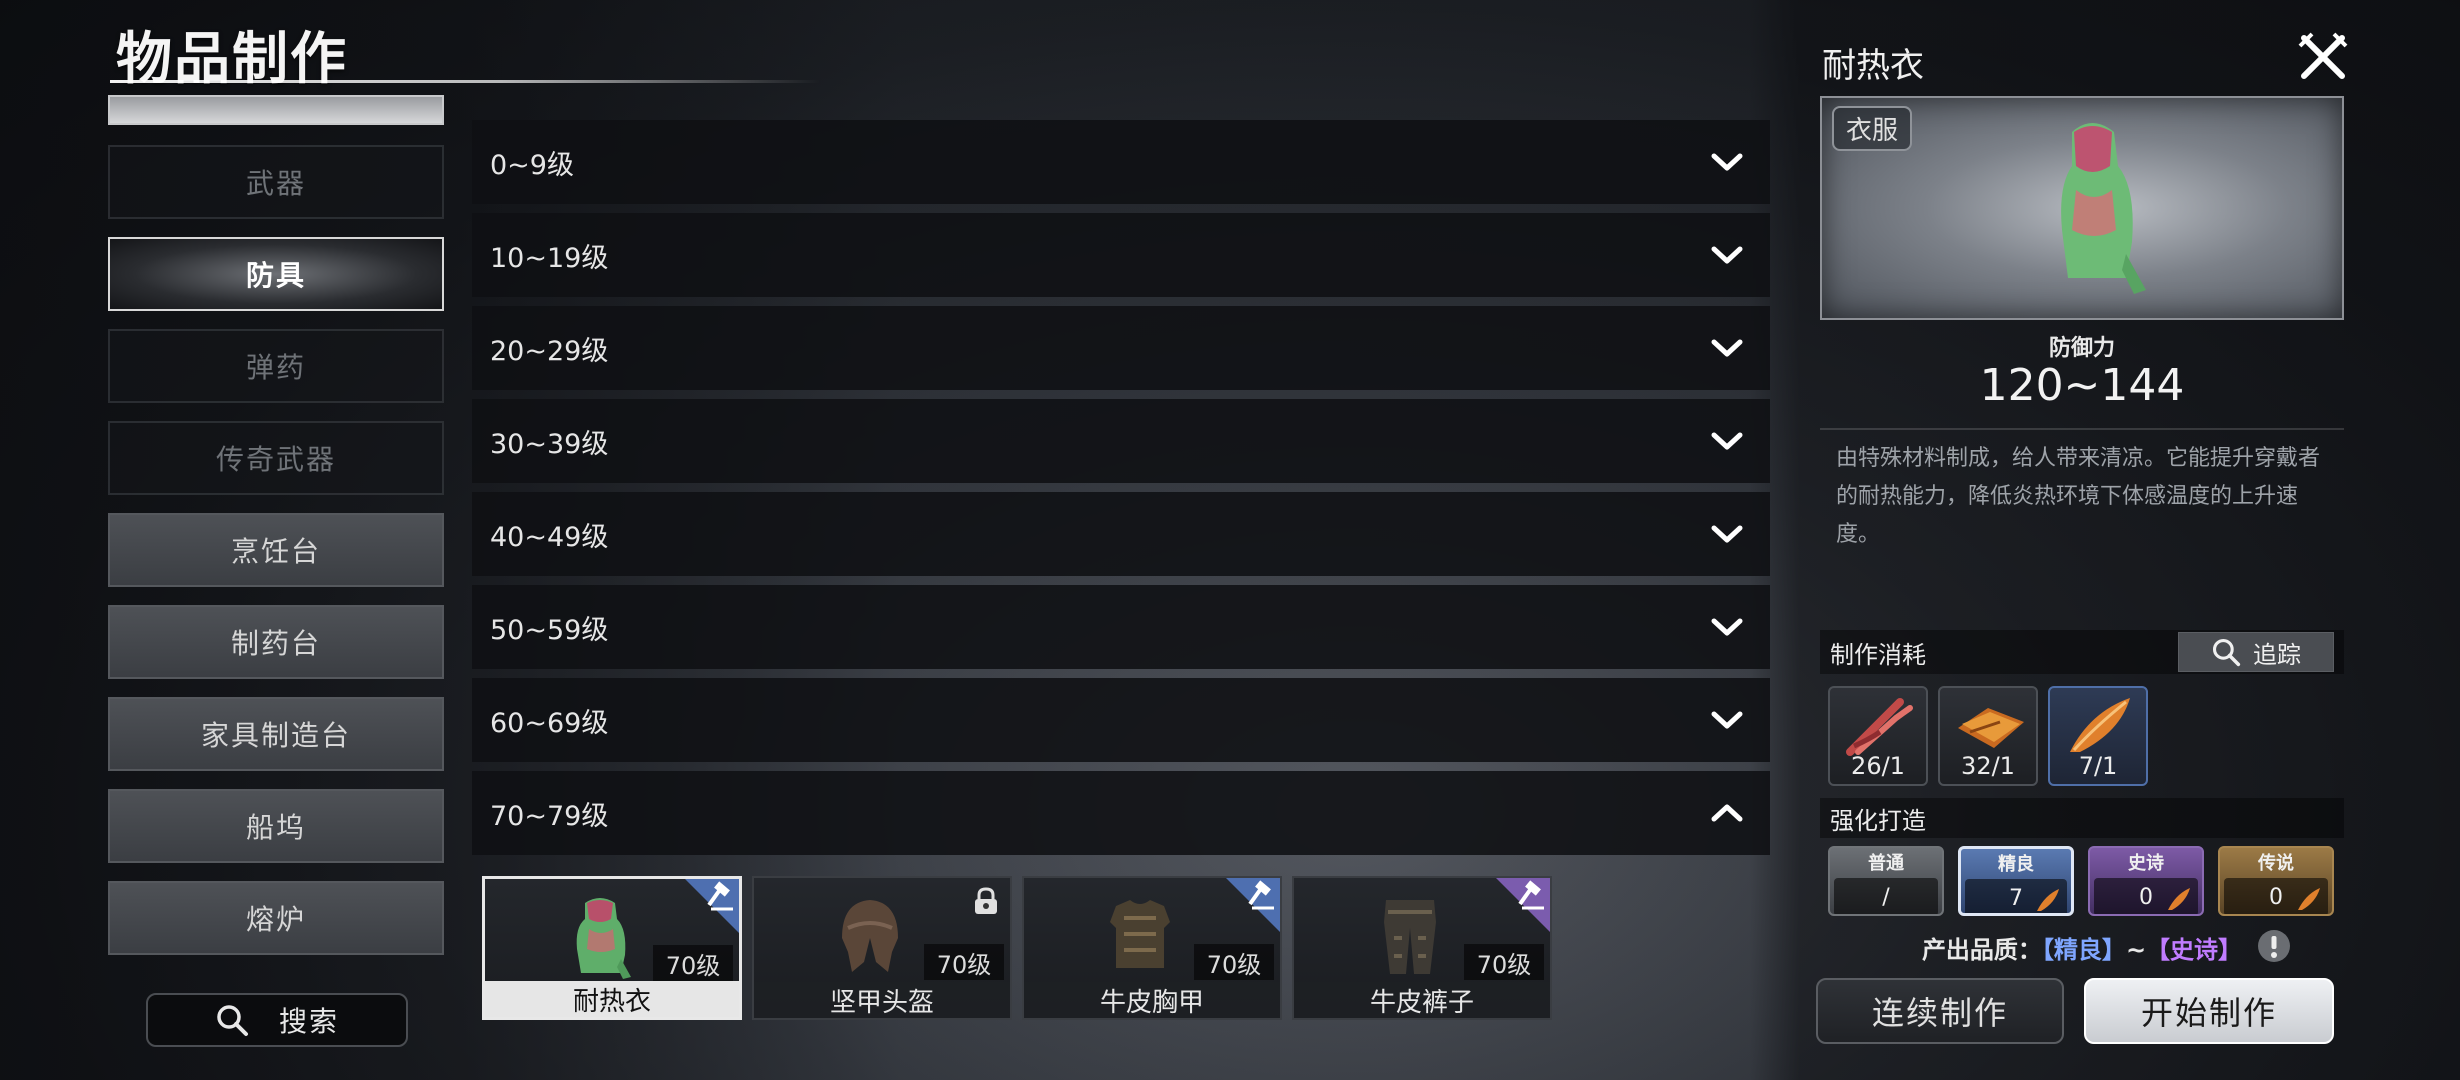  I want to click on category-item-furniture: 家具制造台, so click(276, 734).